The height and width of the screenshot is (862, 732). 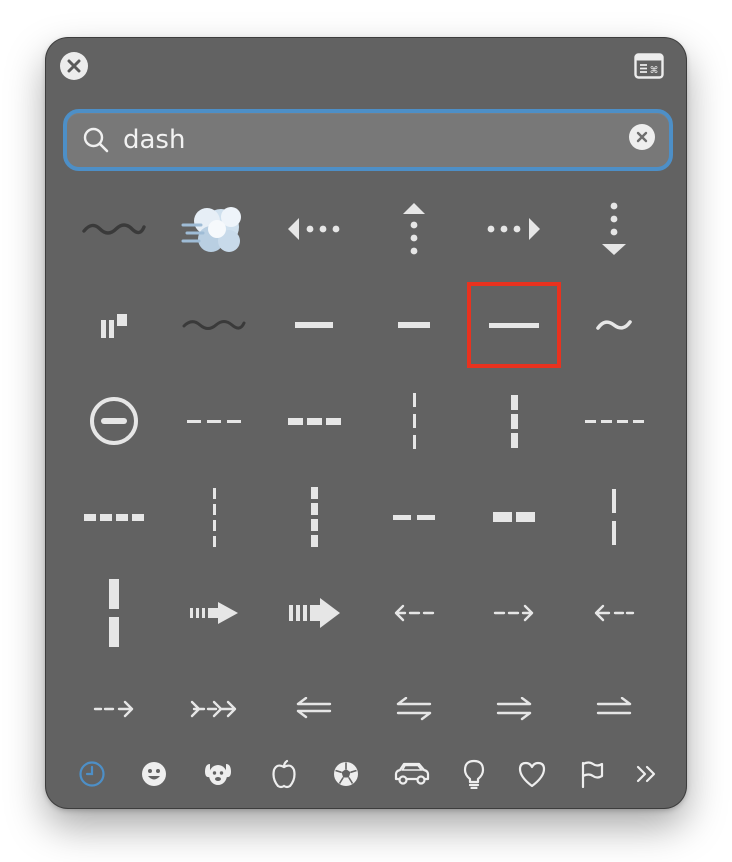 I want to click on emoji-cell-right-harpoons-over-dash, so click(x=514, y=708).